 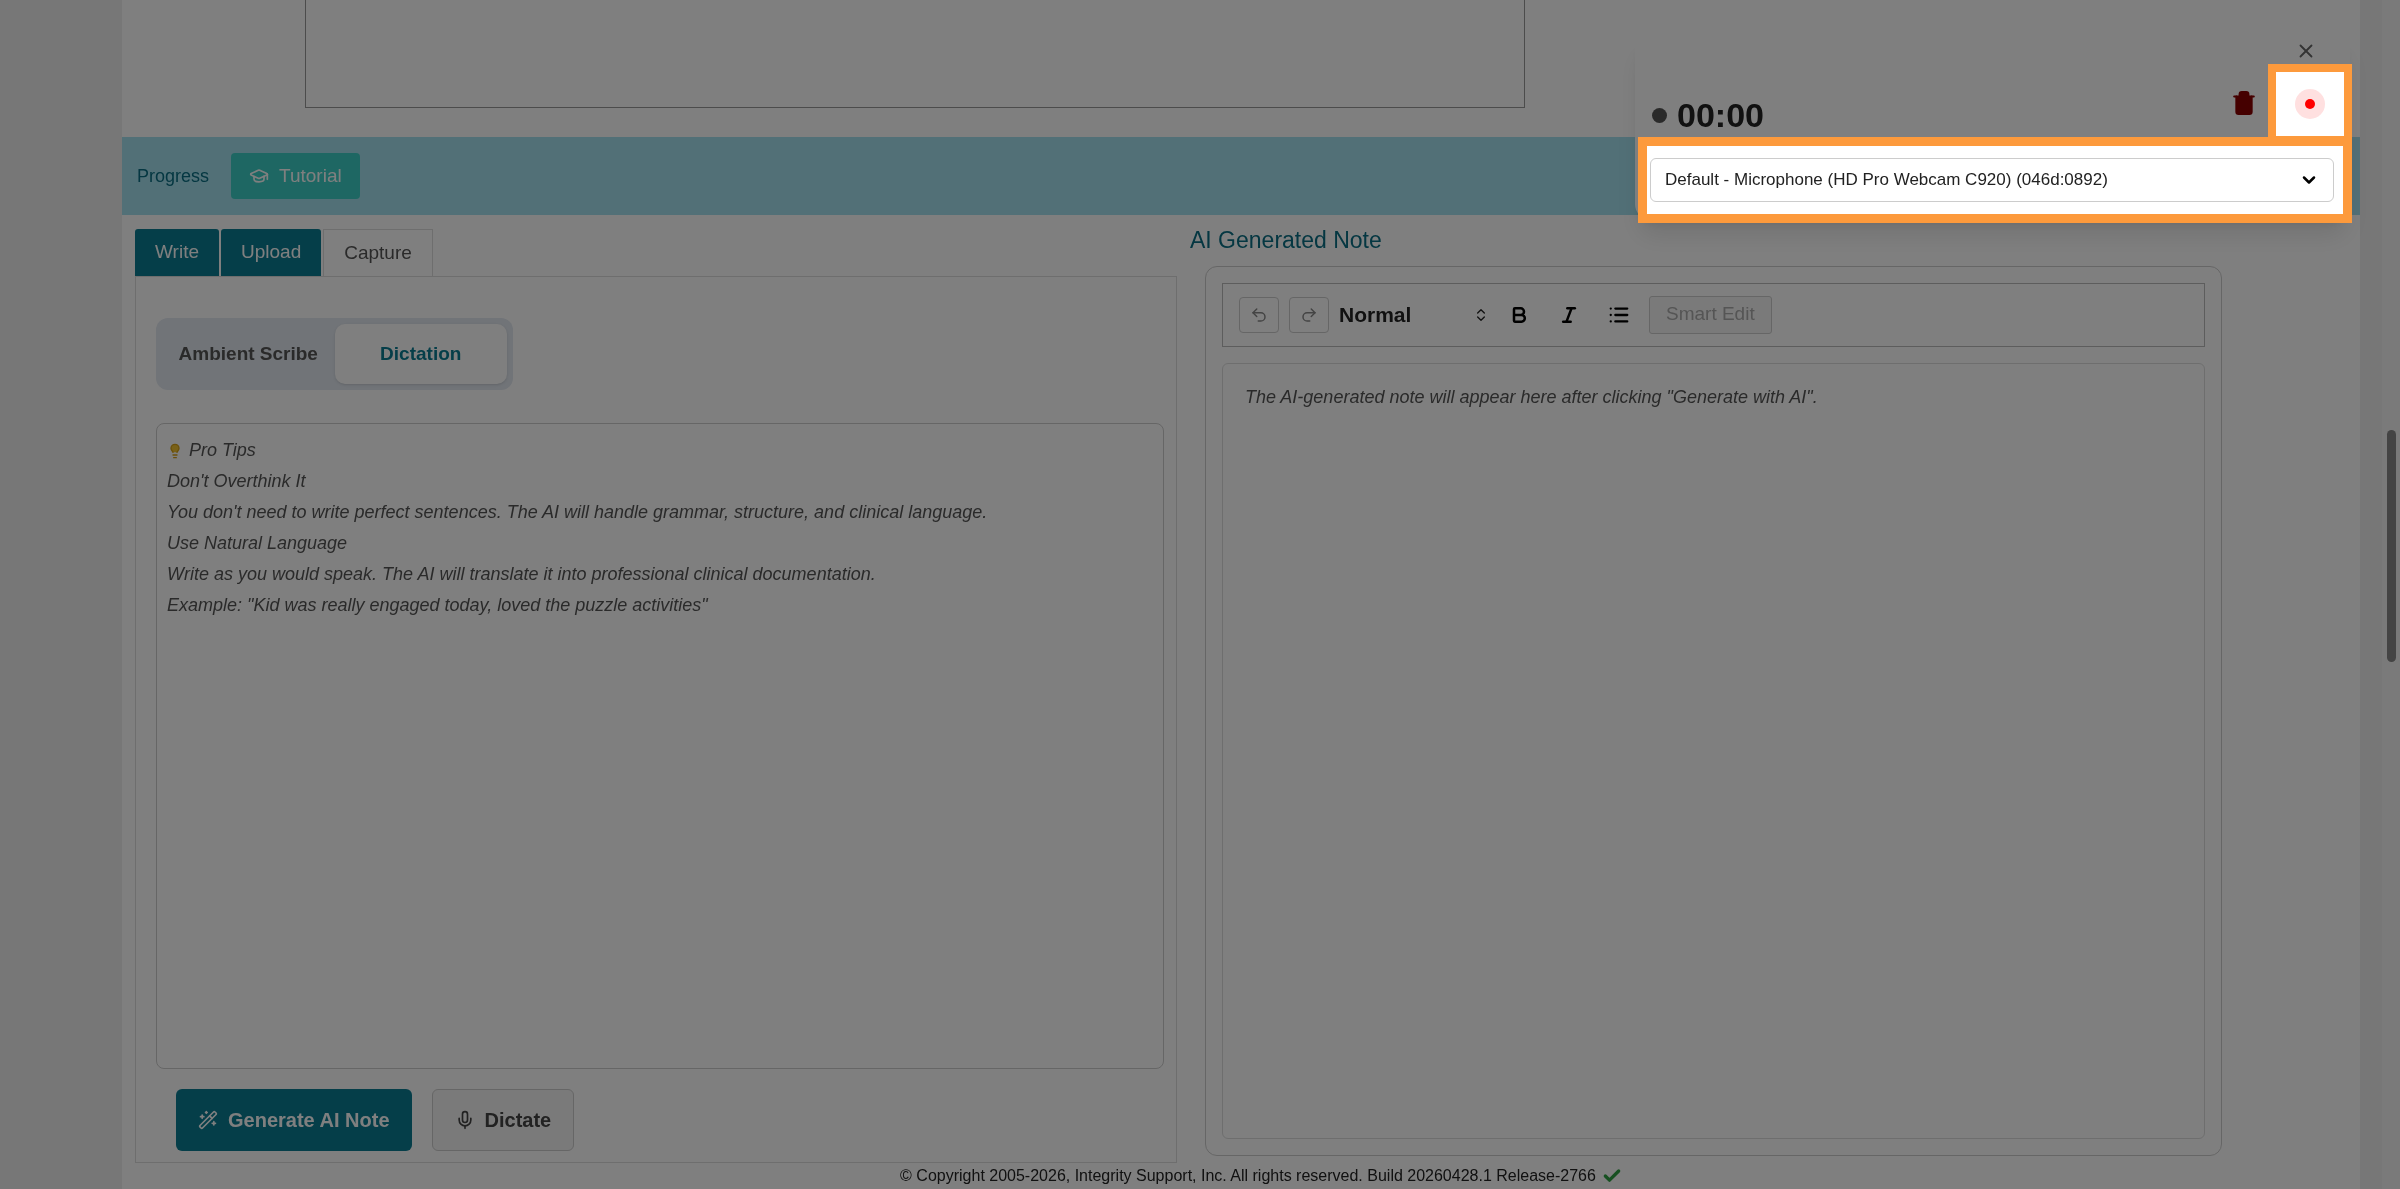 What do you see at coordinates (503, 1120) in the screenshot?
I see `dictate-button: Dictate` at bounding box center [503, 1120].